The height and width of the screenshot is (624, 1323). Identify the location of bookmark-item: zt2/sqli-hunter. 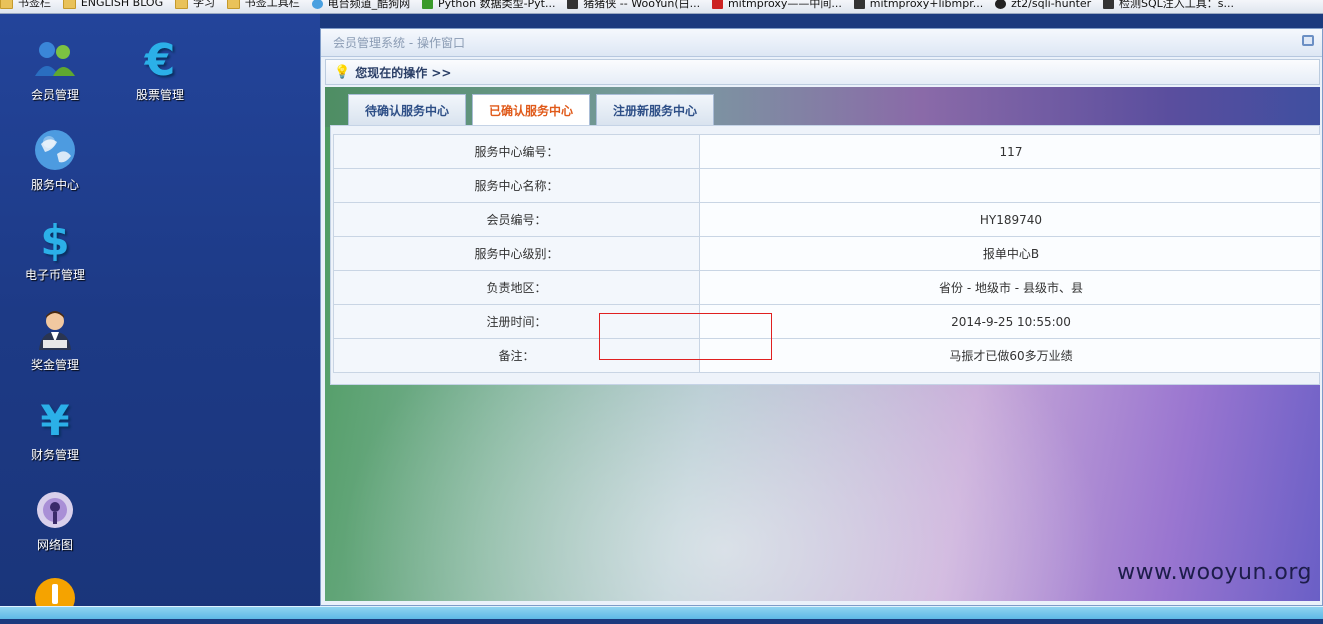
(1043, 5).